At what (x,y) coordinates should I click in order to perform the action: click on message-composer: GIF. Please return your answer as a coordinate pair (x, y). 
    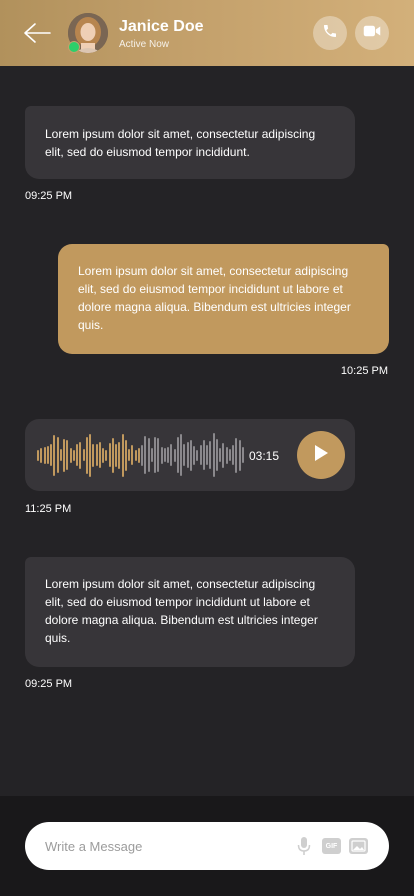
    Looking at the image, I should click on (207, 846).